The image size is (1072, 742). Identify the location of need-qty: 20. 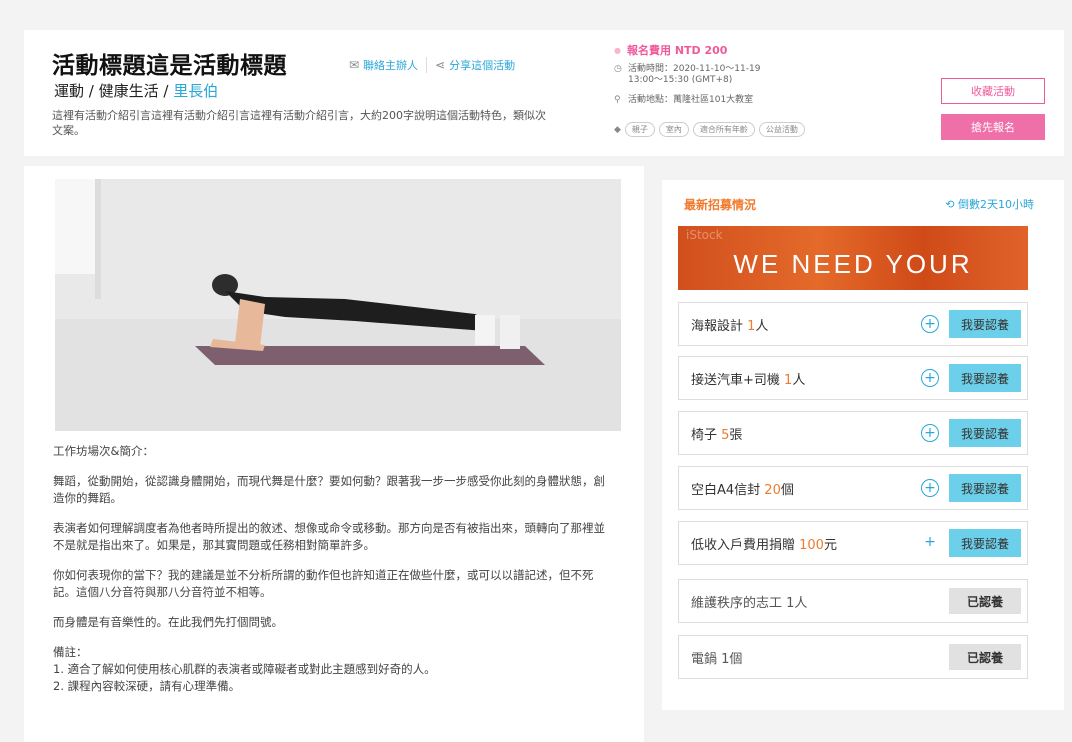
(772, 490).